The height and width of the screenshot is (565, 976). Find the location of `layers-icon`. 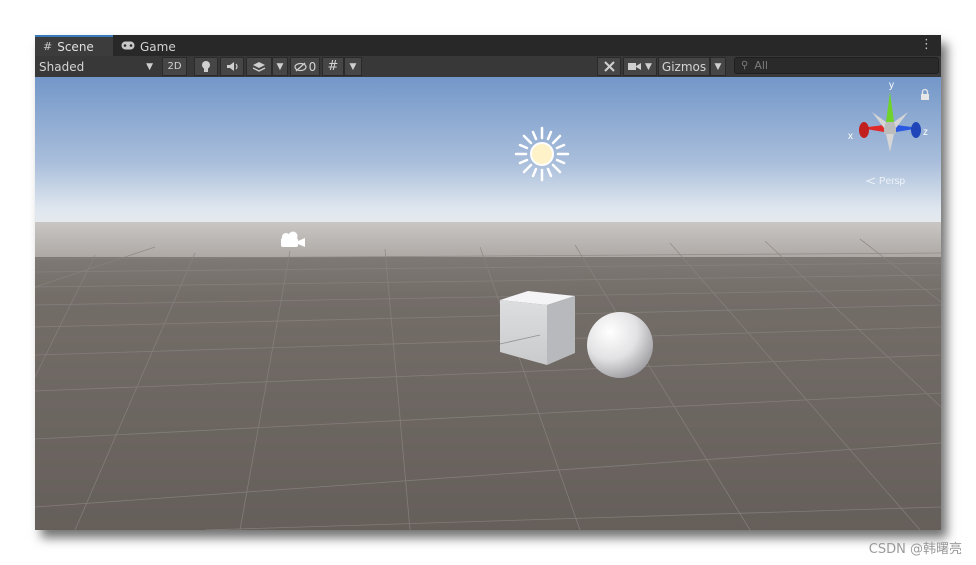

layers-icon is located at coordinates (259, 66).